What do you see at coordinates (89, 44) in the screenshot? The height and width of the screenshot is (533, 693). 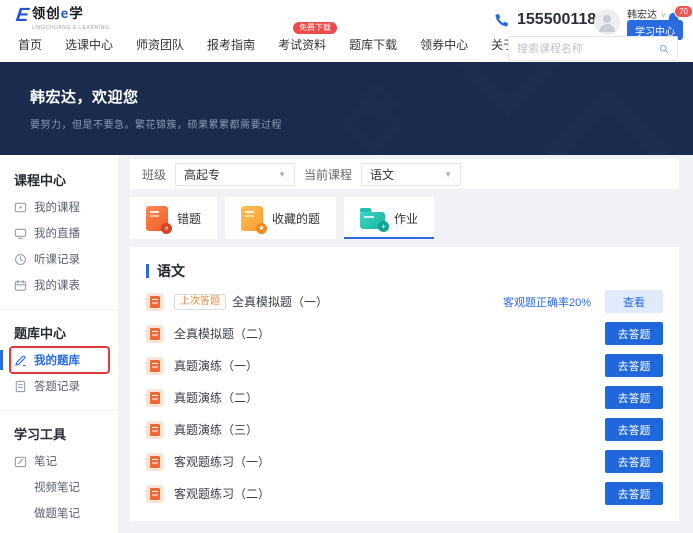 I see `nav-course-center: 选课中心` at bounding box center [89, 44].